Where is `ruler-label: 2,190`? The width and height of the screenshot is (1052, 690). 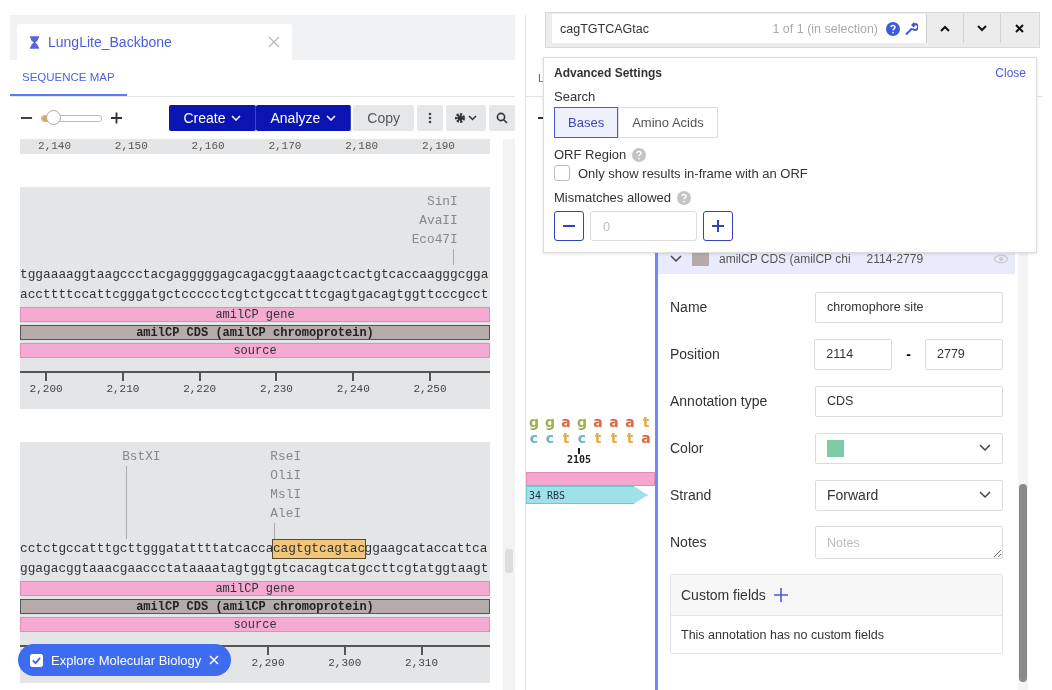 ruler-label: 2,190 is located at coordinates (438, 146).